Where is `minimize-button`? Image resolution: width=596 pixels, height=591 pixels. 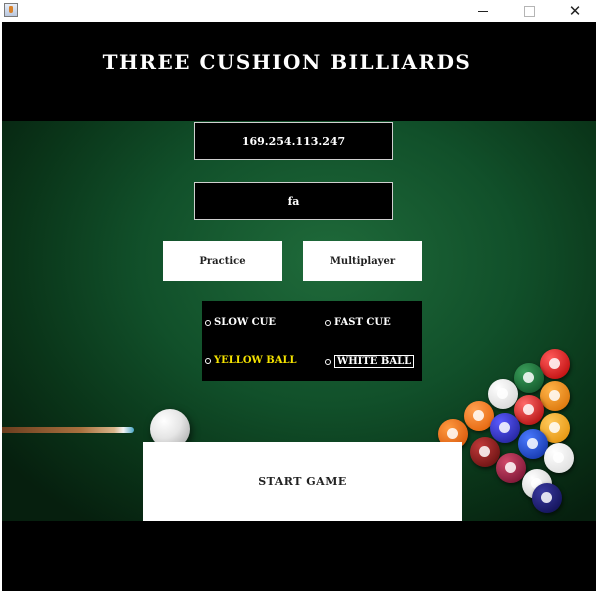 minimize-button is located at coordinates (483, 11).